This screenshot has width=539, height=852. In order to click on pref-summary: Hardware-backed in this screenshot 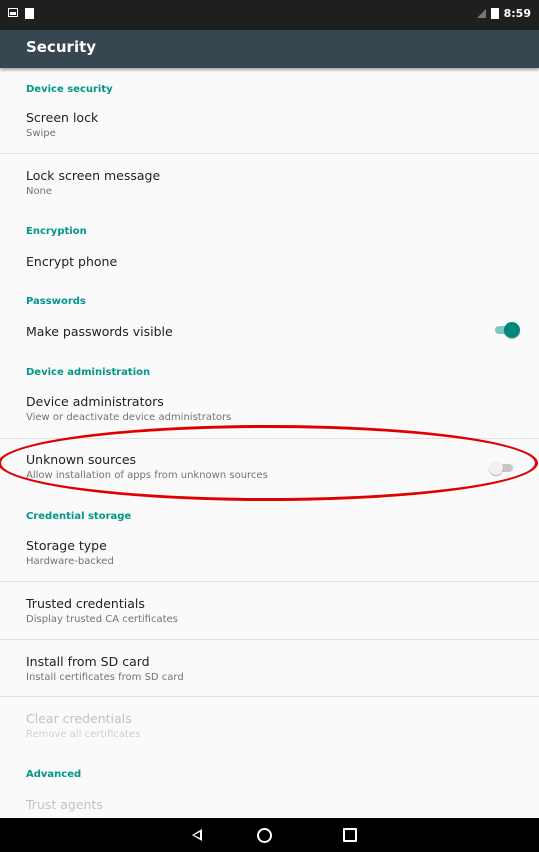, I will do `click(70, 561)`.